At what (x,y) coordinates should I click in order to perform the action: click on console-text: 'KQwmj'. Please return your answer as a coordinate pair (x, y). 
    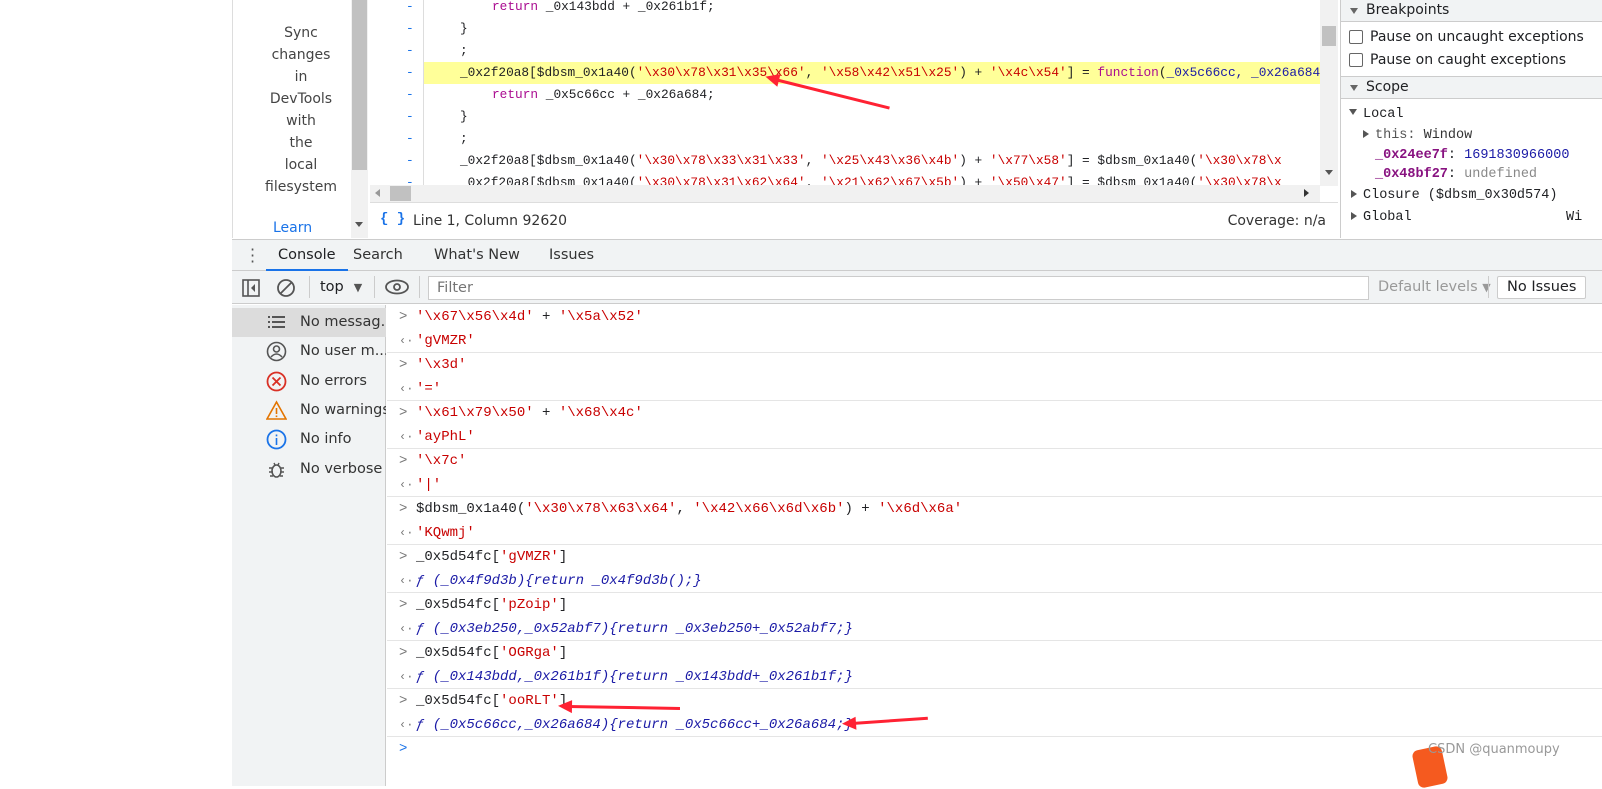
    Looking at the image, I should click on (445, 533).